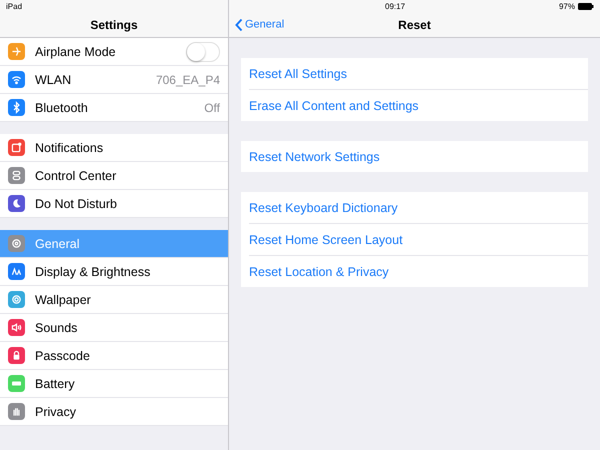 Image resolution: width=600 pixels, height=450 pixels. I want to click on sidebar-title: Settings, so click(114, 25).